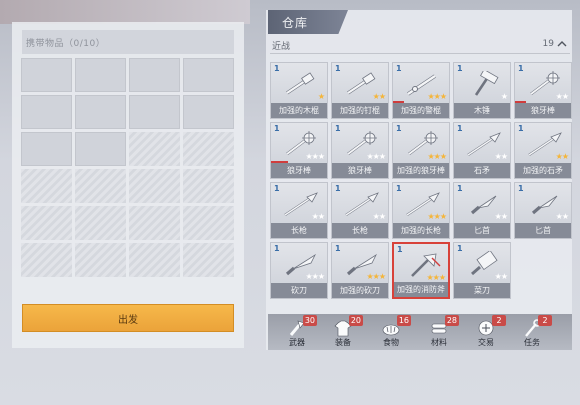  I want to click on tab-trade: 交易 2, so click(486, 332).